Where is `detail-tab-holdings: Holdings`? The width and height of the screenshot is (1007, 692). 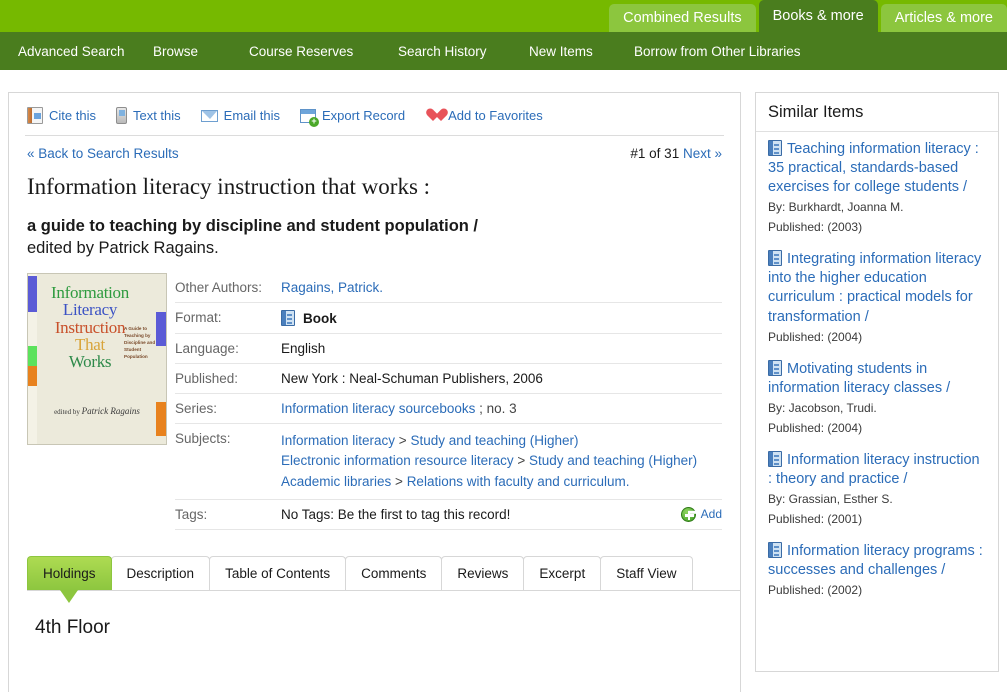
detail-tab-holdings: Holdings is located at coordinates (69, 579).